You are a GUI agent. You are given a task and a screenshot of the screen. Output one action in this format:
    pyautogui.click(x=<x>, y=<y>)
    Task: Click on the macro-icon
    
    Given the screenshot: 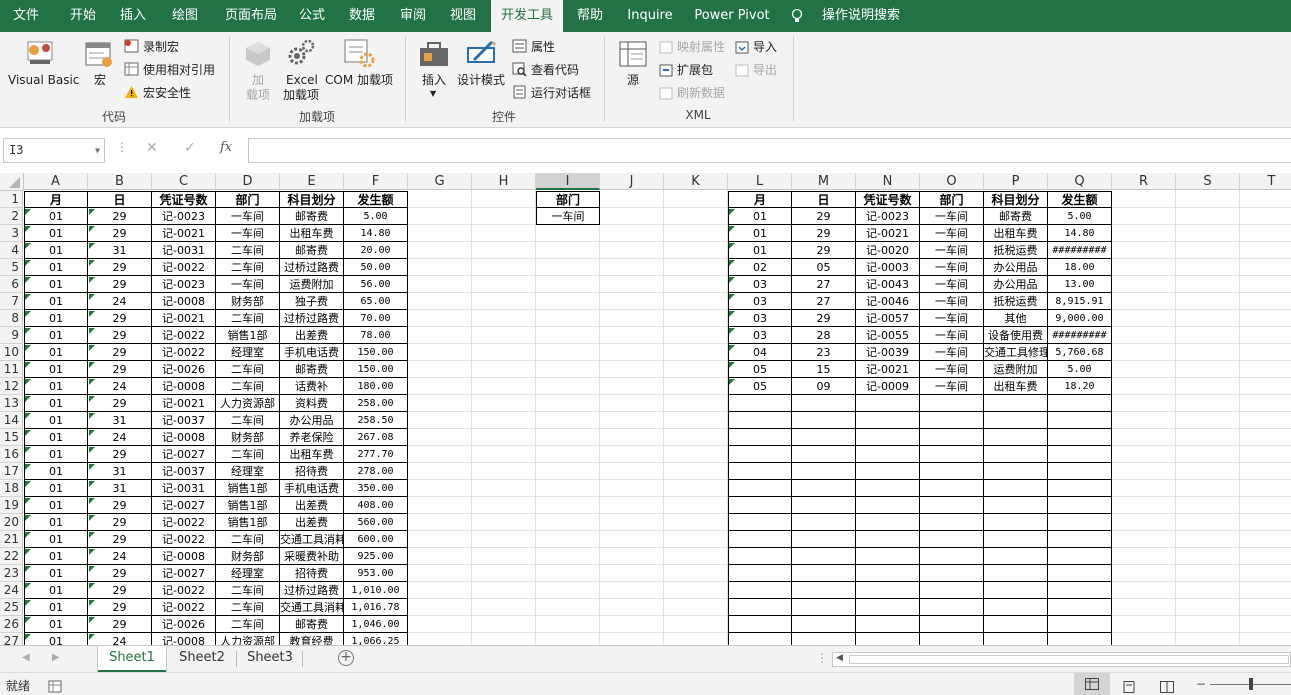 What is the action you would take?
    pyautogui.click(x=99, y=57)
    